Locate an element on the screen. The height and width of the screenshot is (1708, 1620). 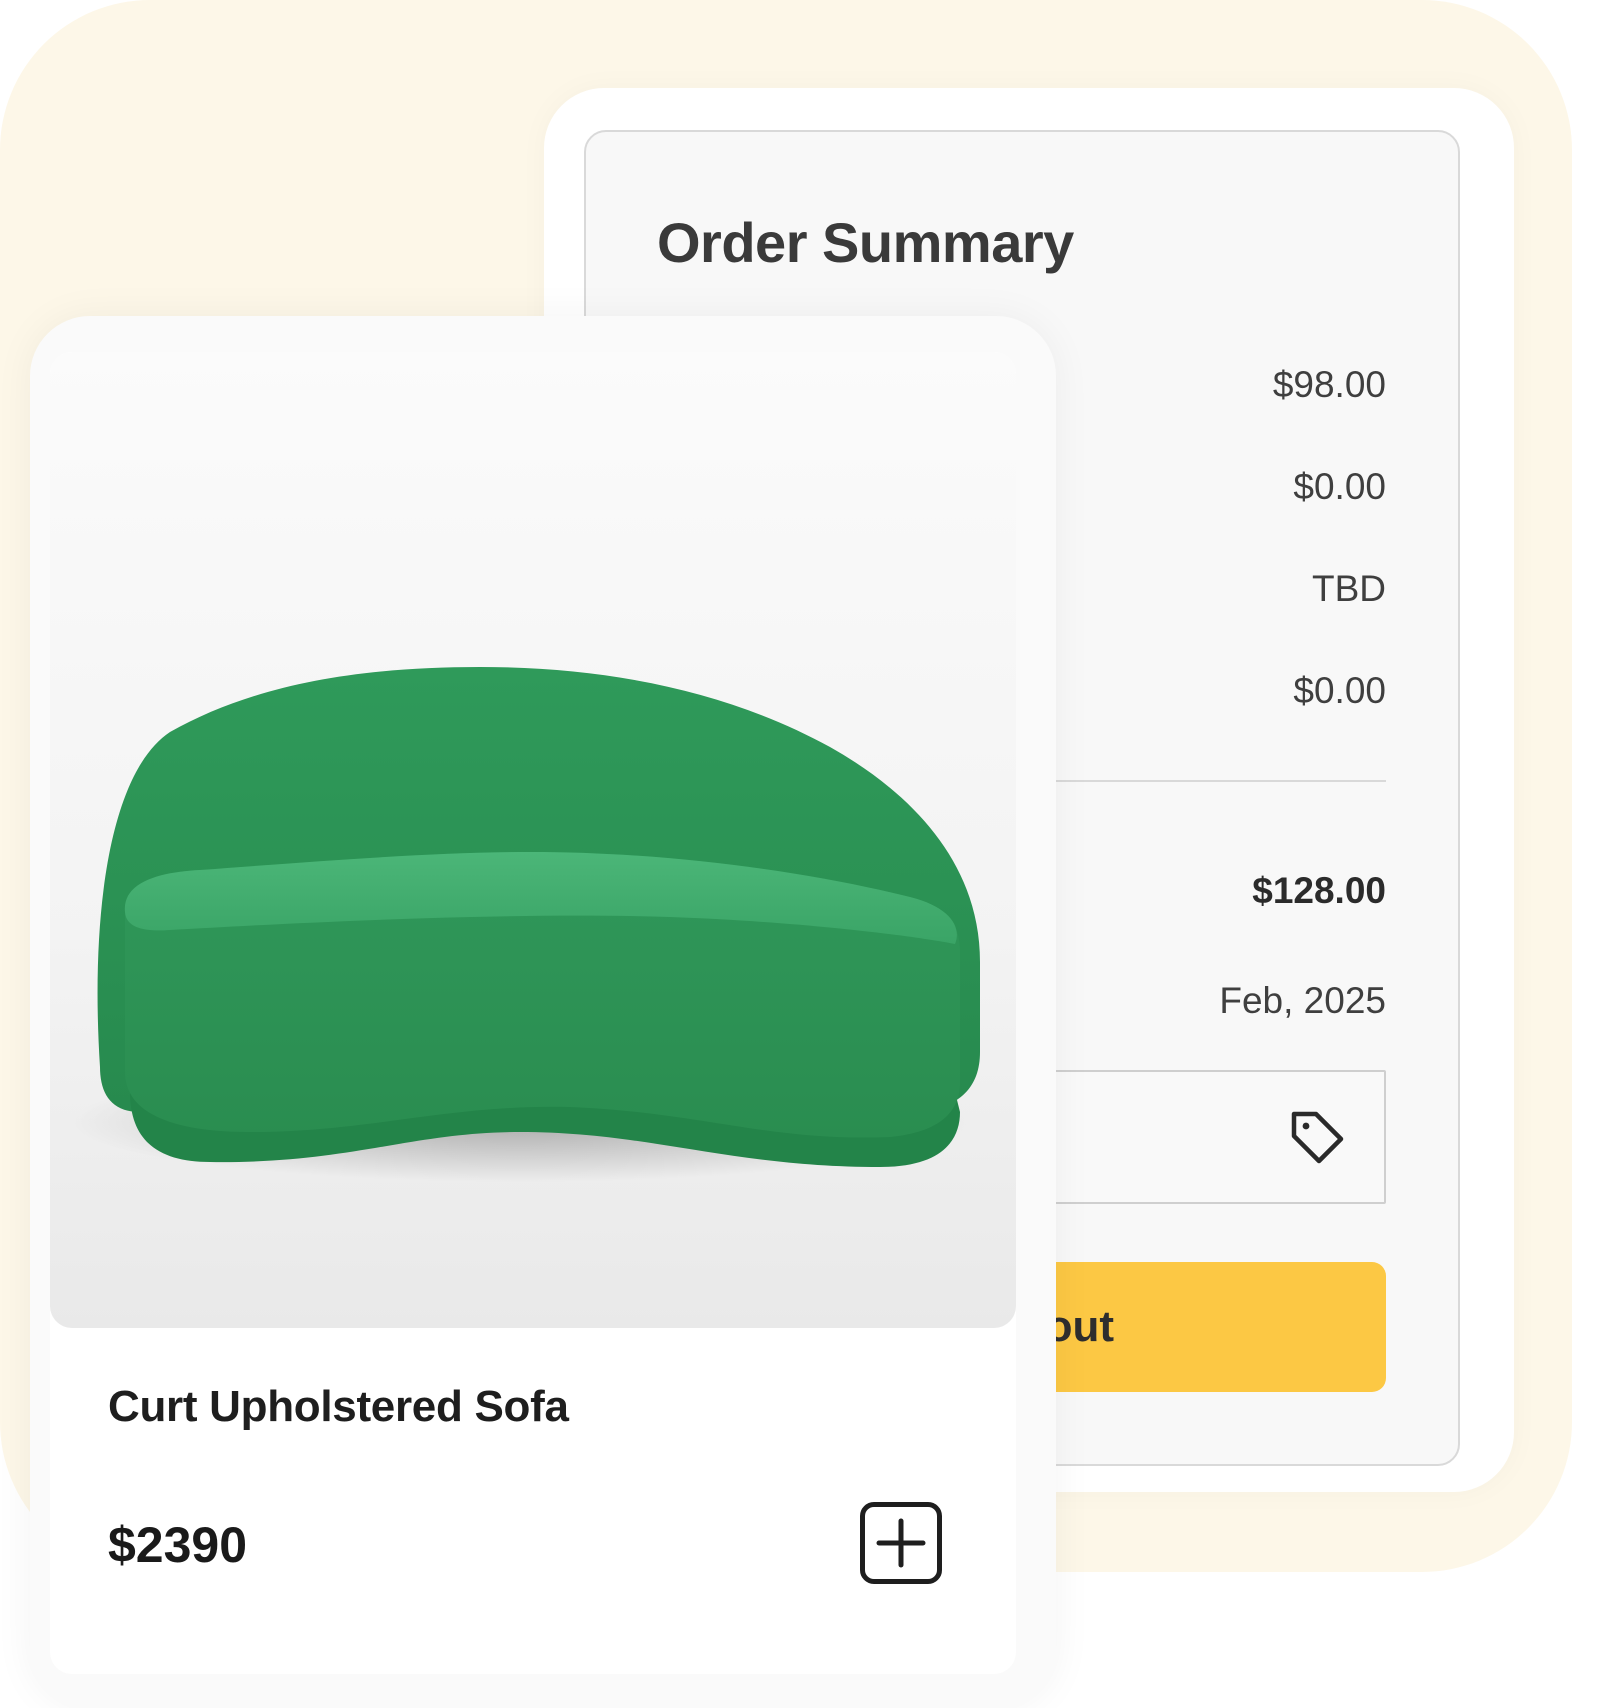
plus-square-icon is located at coordinates (901, 1543).